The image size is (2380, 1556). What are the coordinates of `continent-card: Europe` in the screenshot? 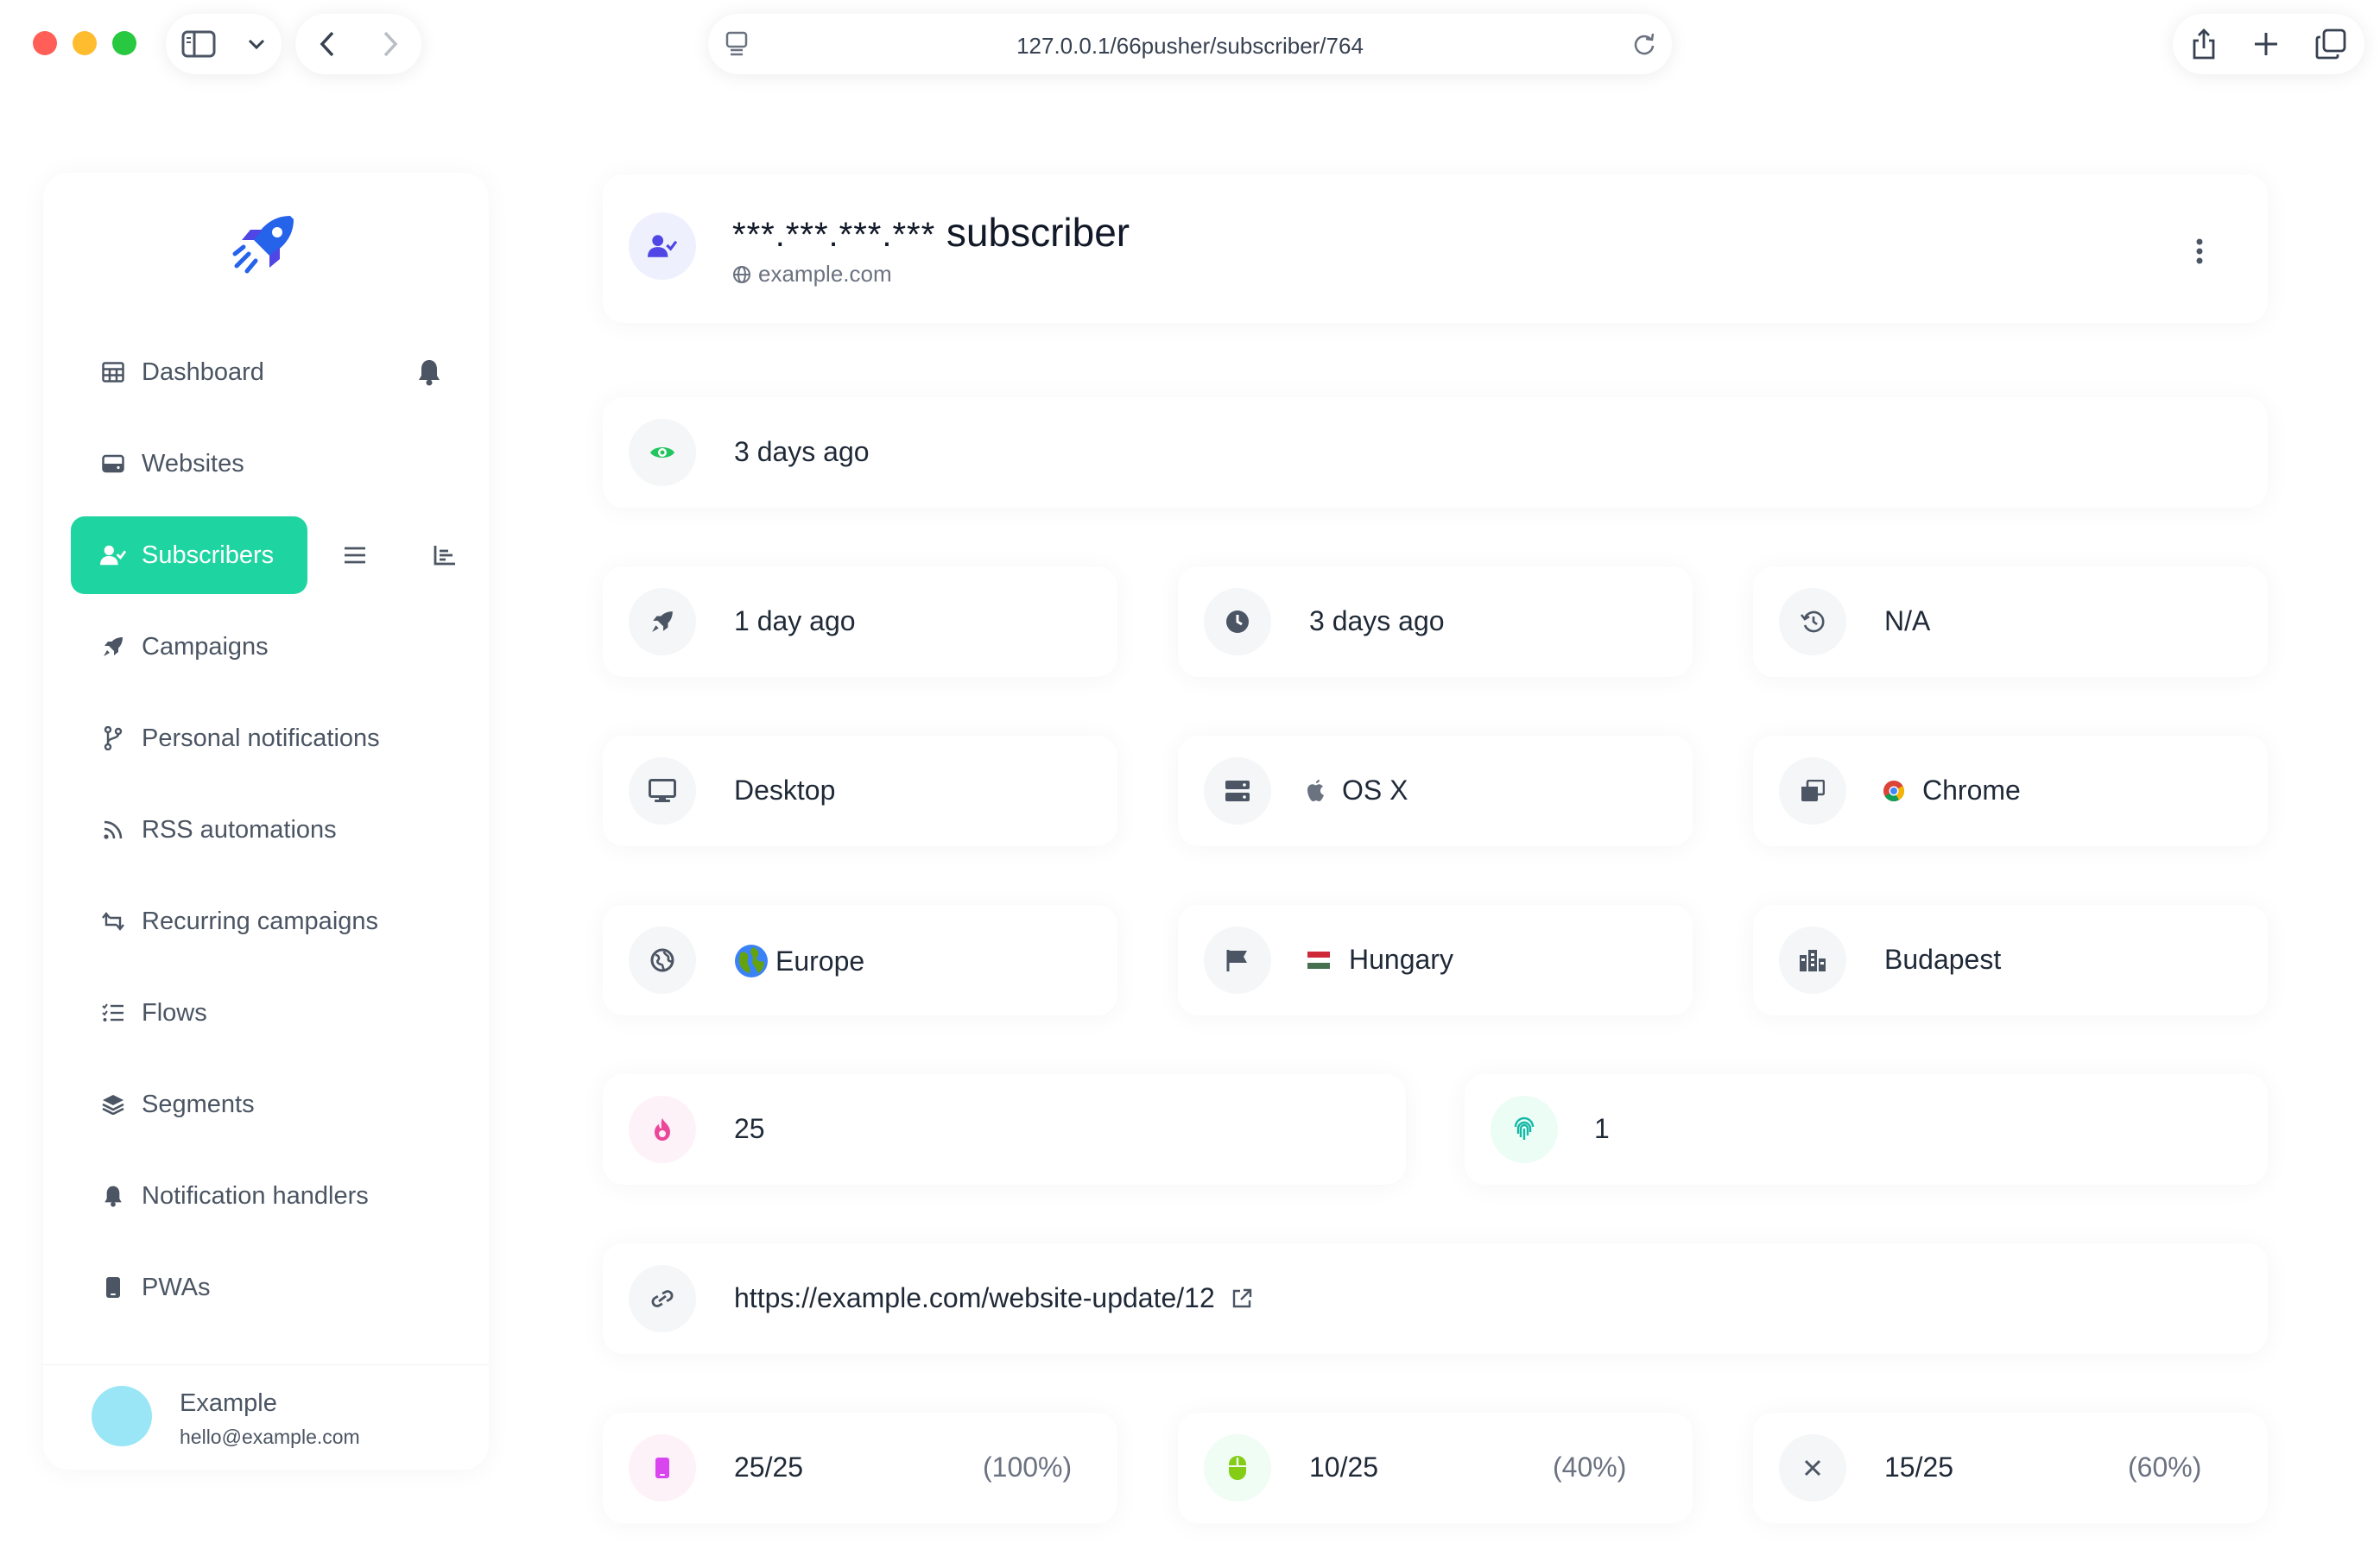 It's located at (860, 960).